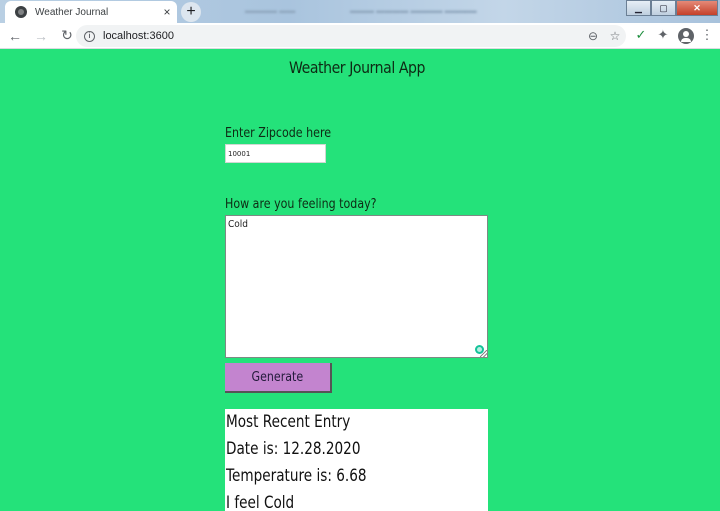  What do you see at coordinates (663, 35) in the screenshot?
I see `puzzle-extensions-icon: ✦` at bounding box center [663, 35].